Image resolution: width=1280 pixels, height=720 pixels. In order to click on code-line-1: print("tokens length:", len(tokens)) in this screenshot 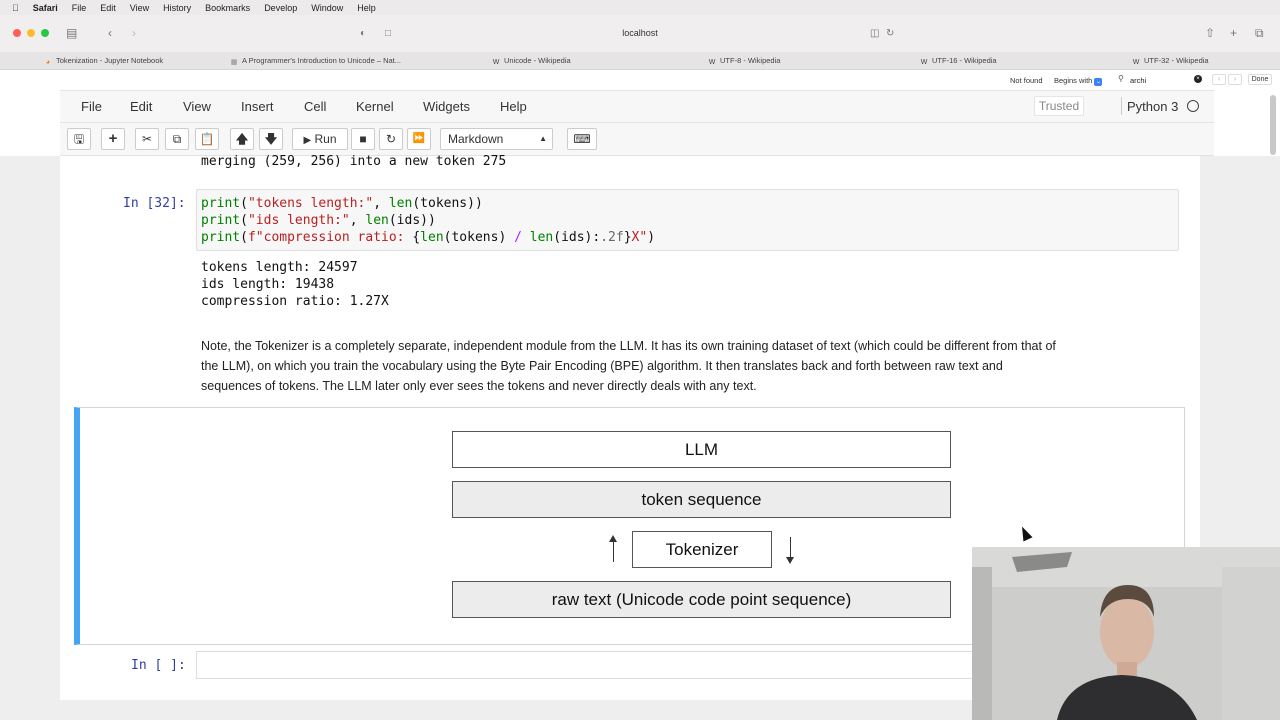, I will do `click(342, 203)`.